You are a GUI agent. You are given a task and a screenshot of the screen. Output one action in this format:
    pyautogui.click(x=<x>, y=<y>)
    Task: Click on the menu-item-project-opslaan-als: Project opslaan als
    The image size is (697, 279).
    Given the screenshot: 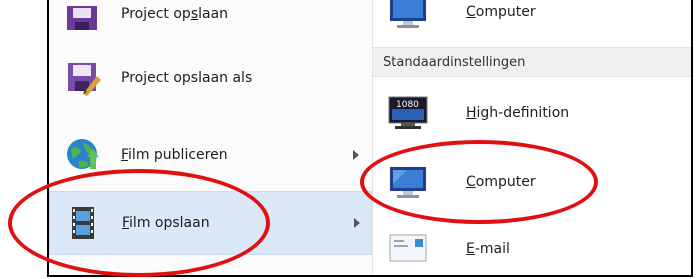 What is the action you would take?
    pyautogui.click(x=210, y=78)
    